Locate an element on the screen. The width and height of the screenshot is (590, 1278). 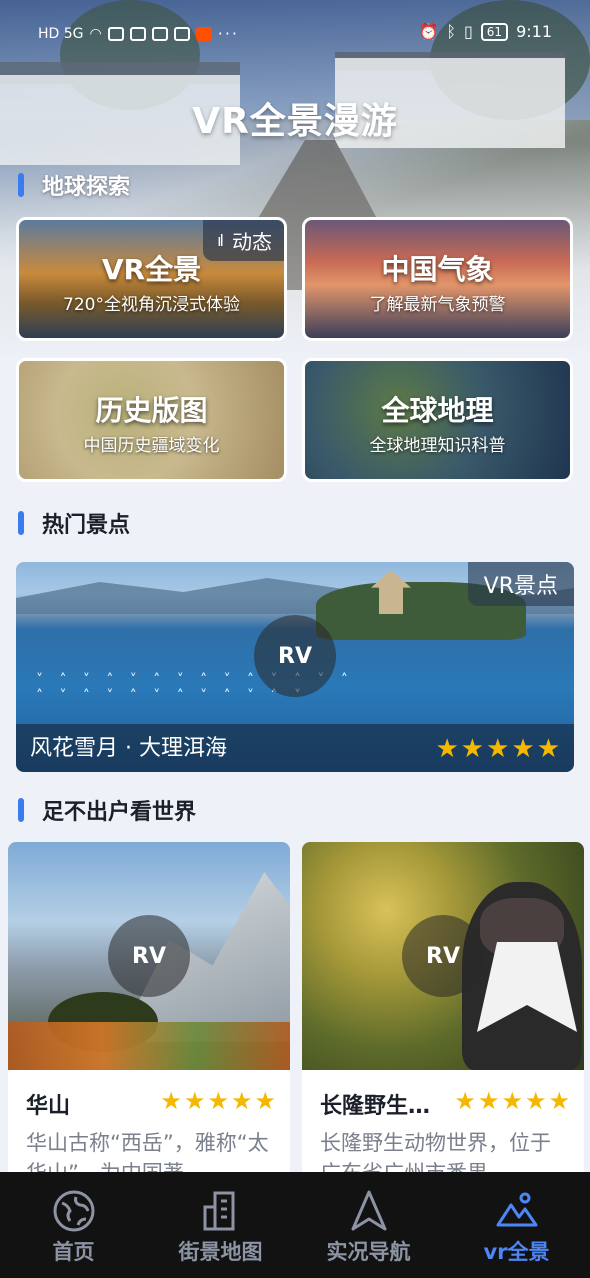
explore-card-geography: 全球地理 全球地理知识科普 is located at coordinates (437, 420).